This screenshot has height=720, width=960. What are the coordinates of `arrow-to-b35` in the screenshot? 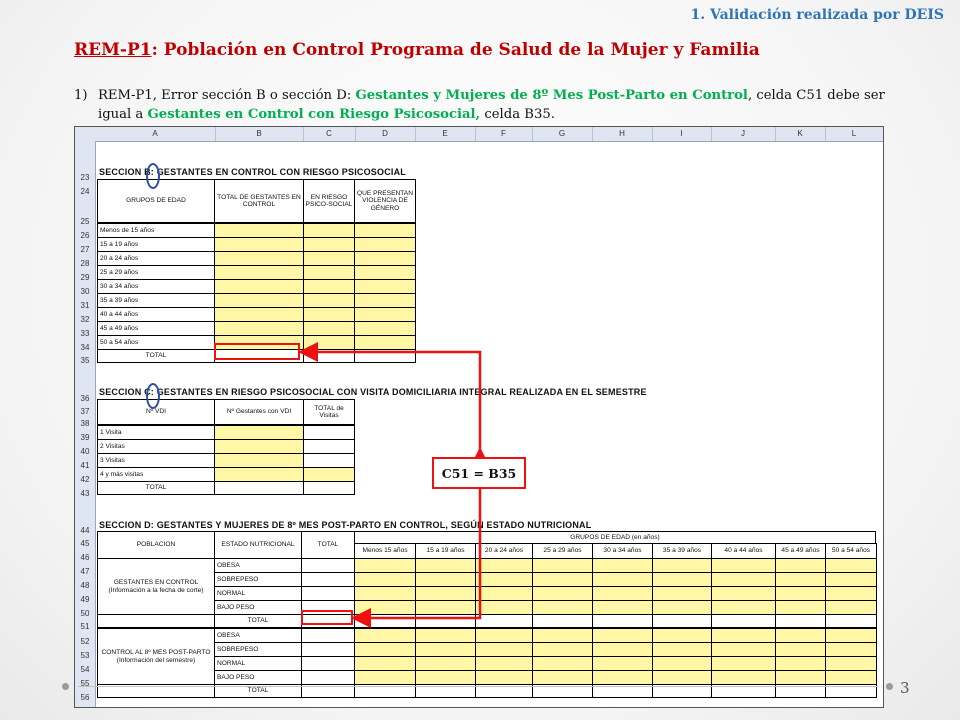 It's located at (390, 397).